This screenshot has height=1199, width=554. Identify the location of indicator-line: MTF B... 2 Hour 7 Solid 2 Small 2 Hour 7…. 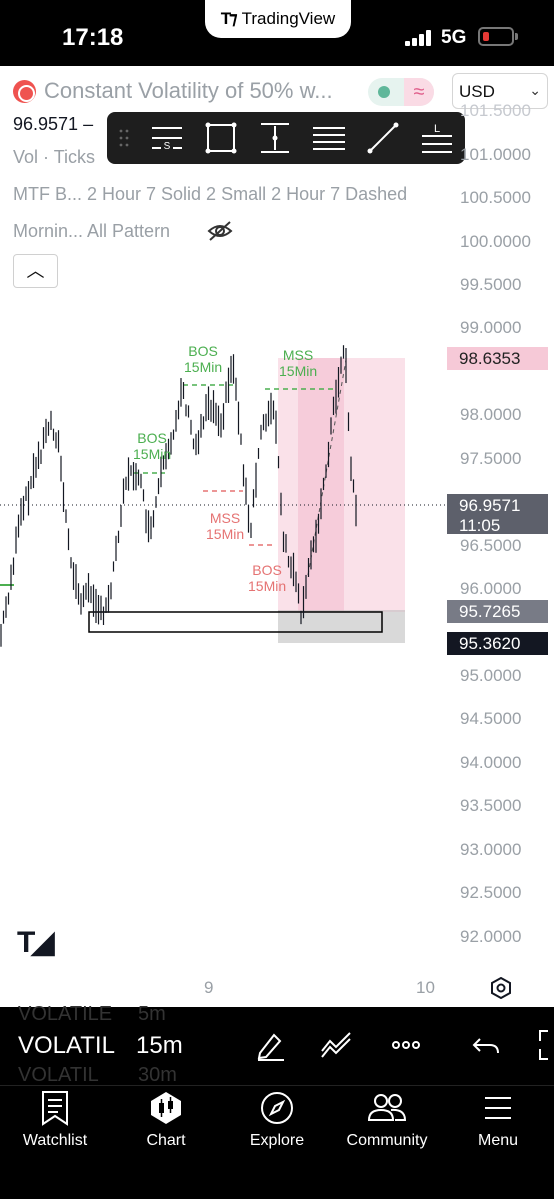
(210, 194).